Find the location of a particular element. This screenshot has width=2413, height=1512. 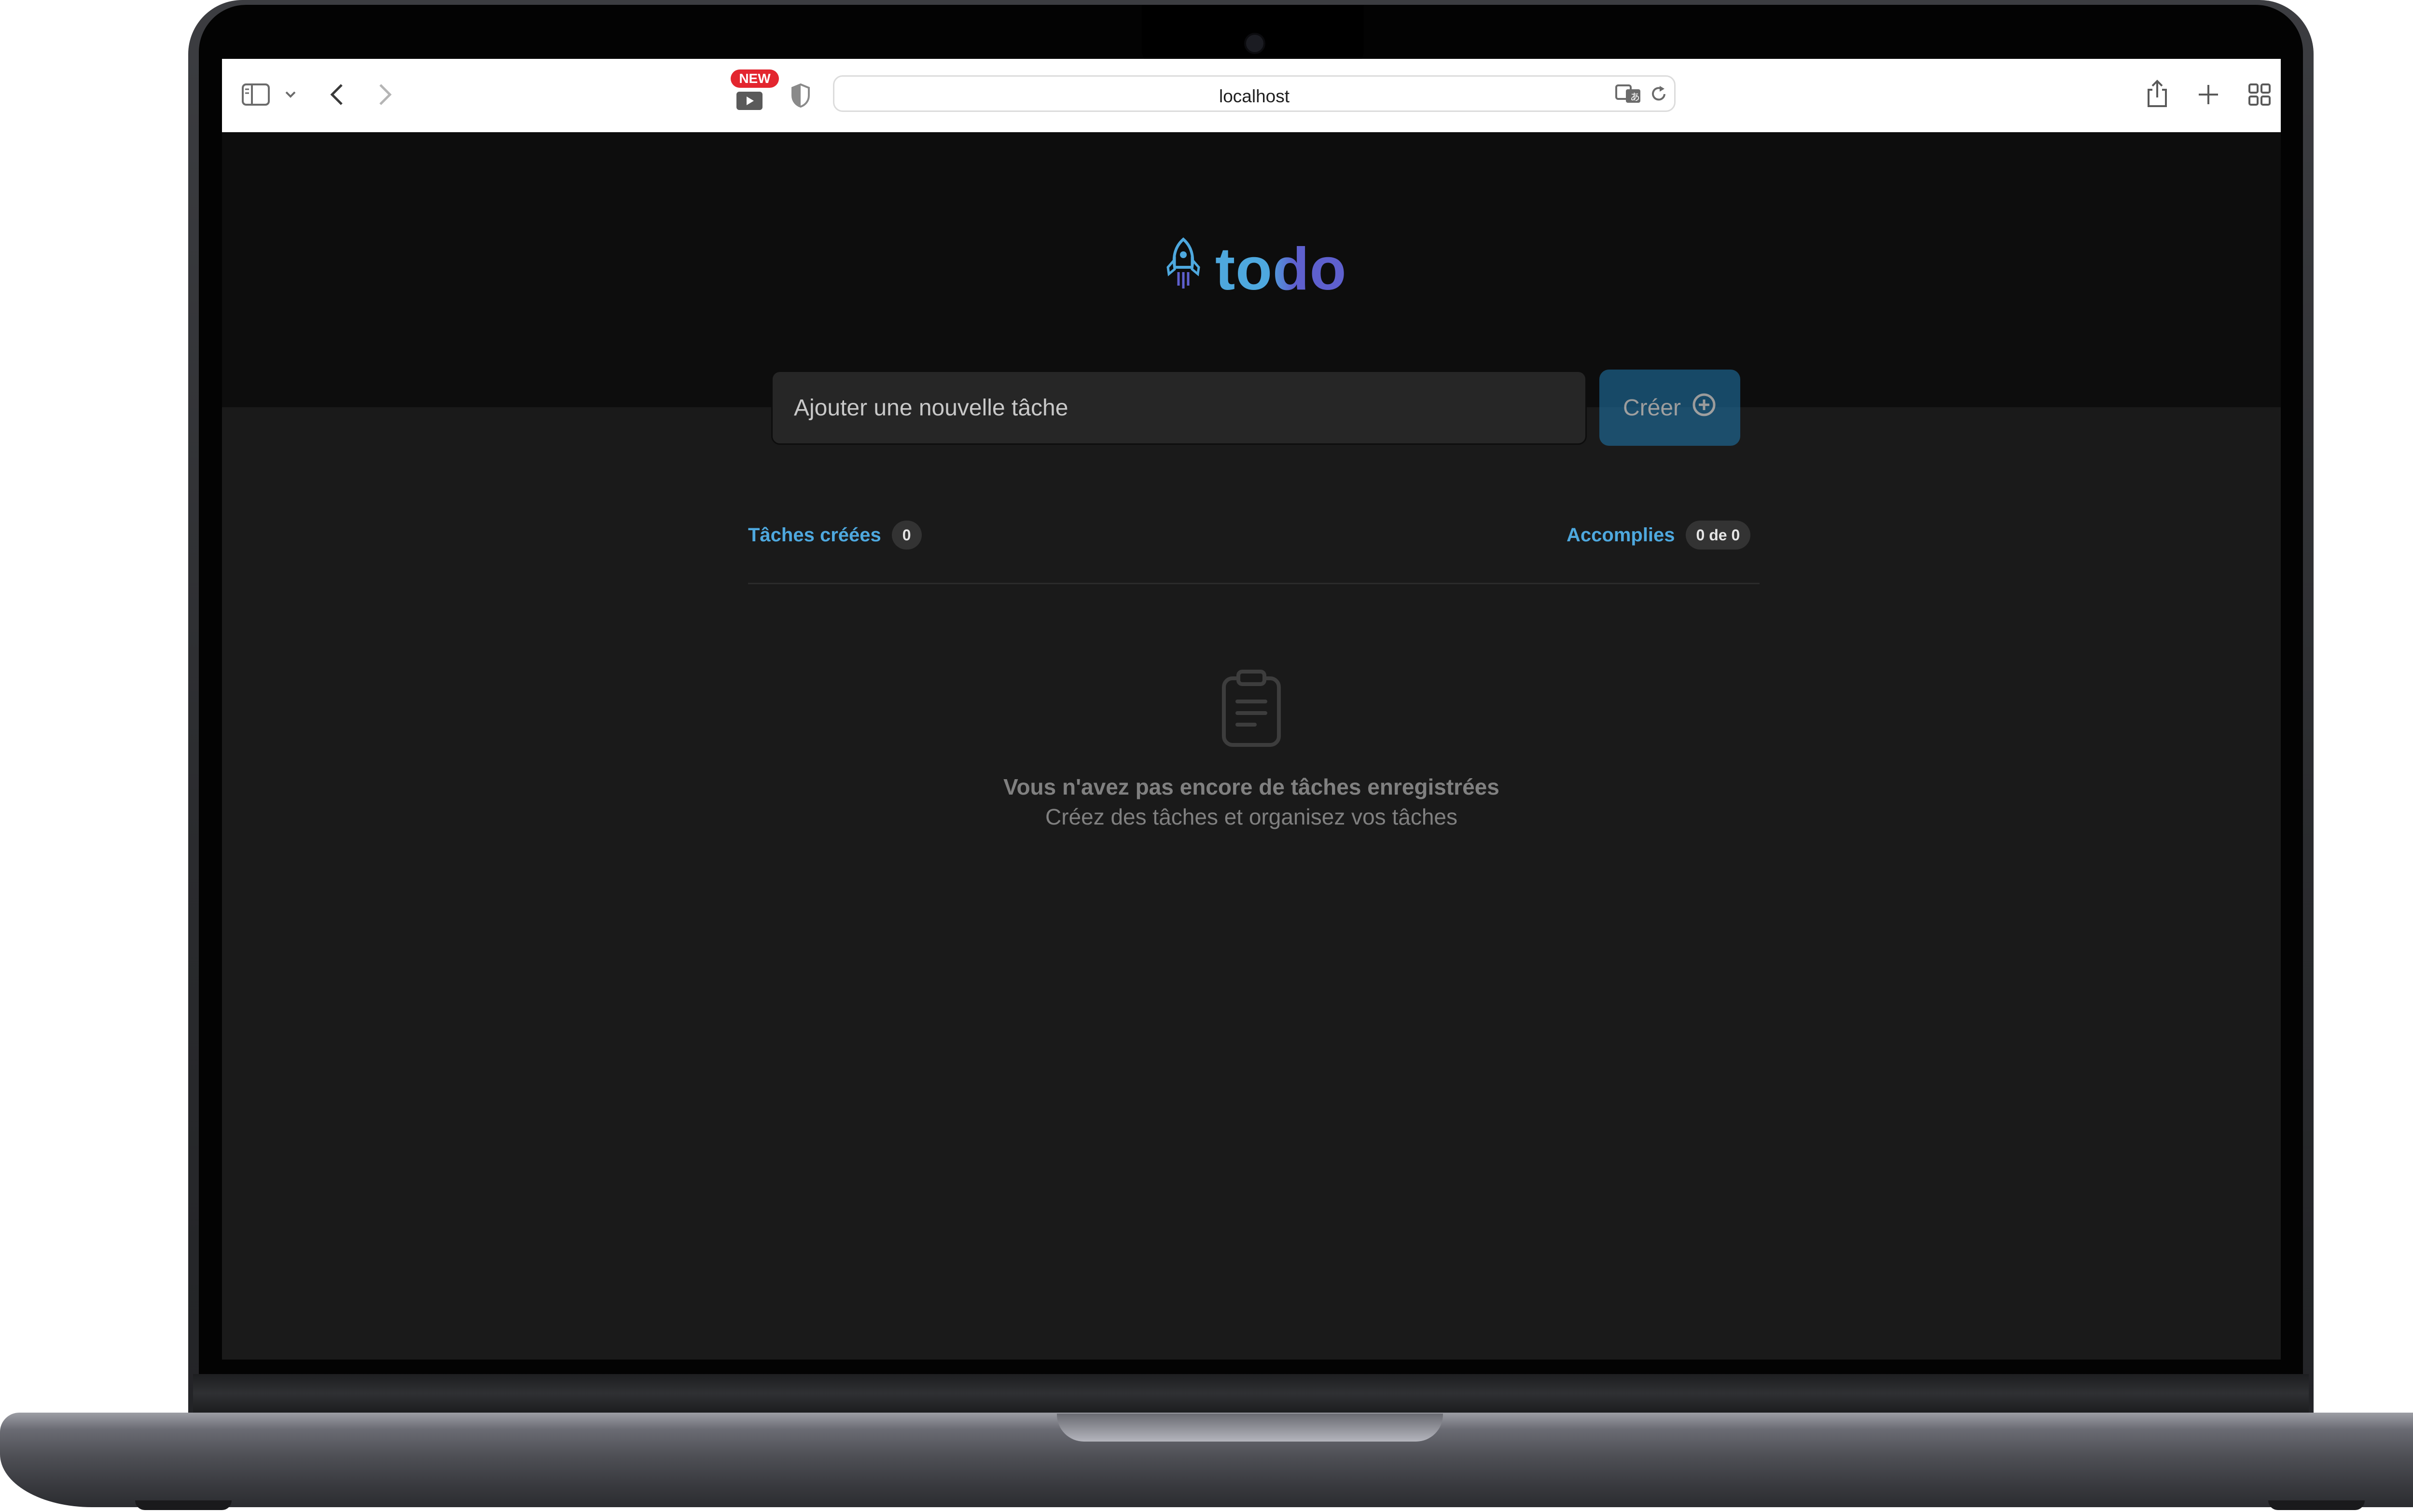

created-tasks-count: 0 is located at coordinates (906, 535).